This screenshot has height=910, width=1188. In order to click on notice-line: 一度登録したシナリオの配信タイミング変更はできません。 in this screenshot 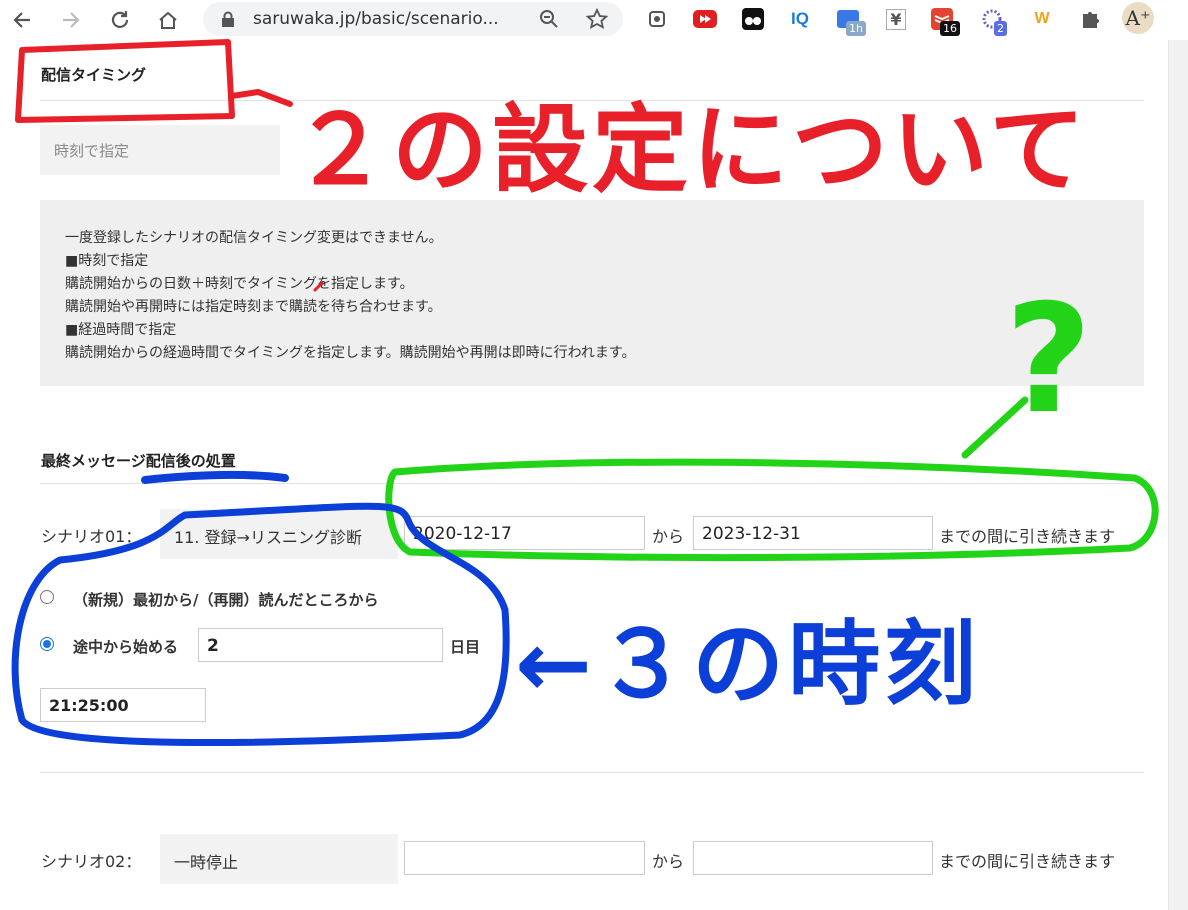, I will do `click(254, 238)`.